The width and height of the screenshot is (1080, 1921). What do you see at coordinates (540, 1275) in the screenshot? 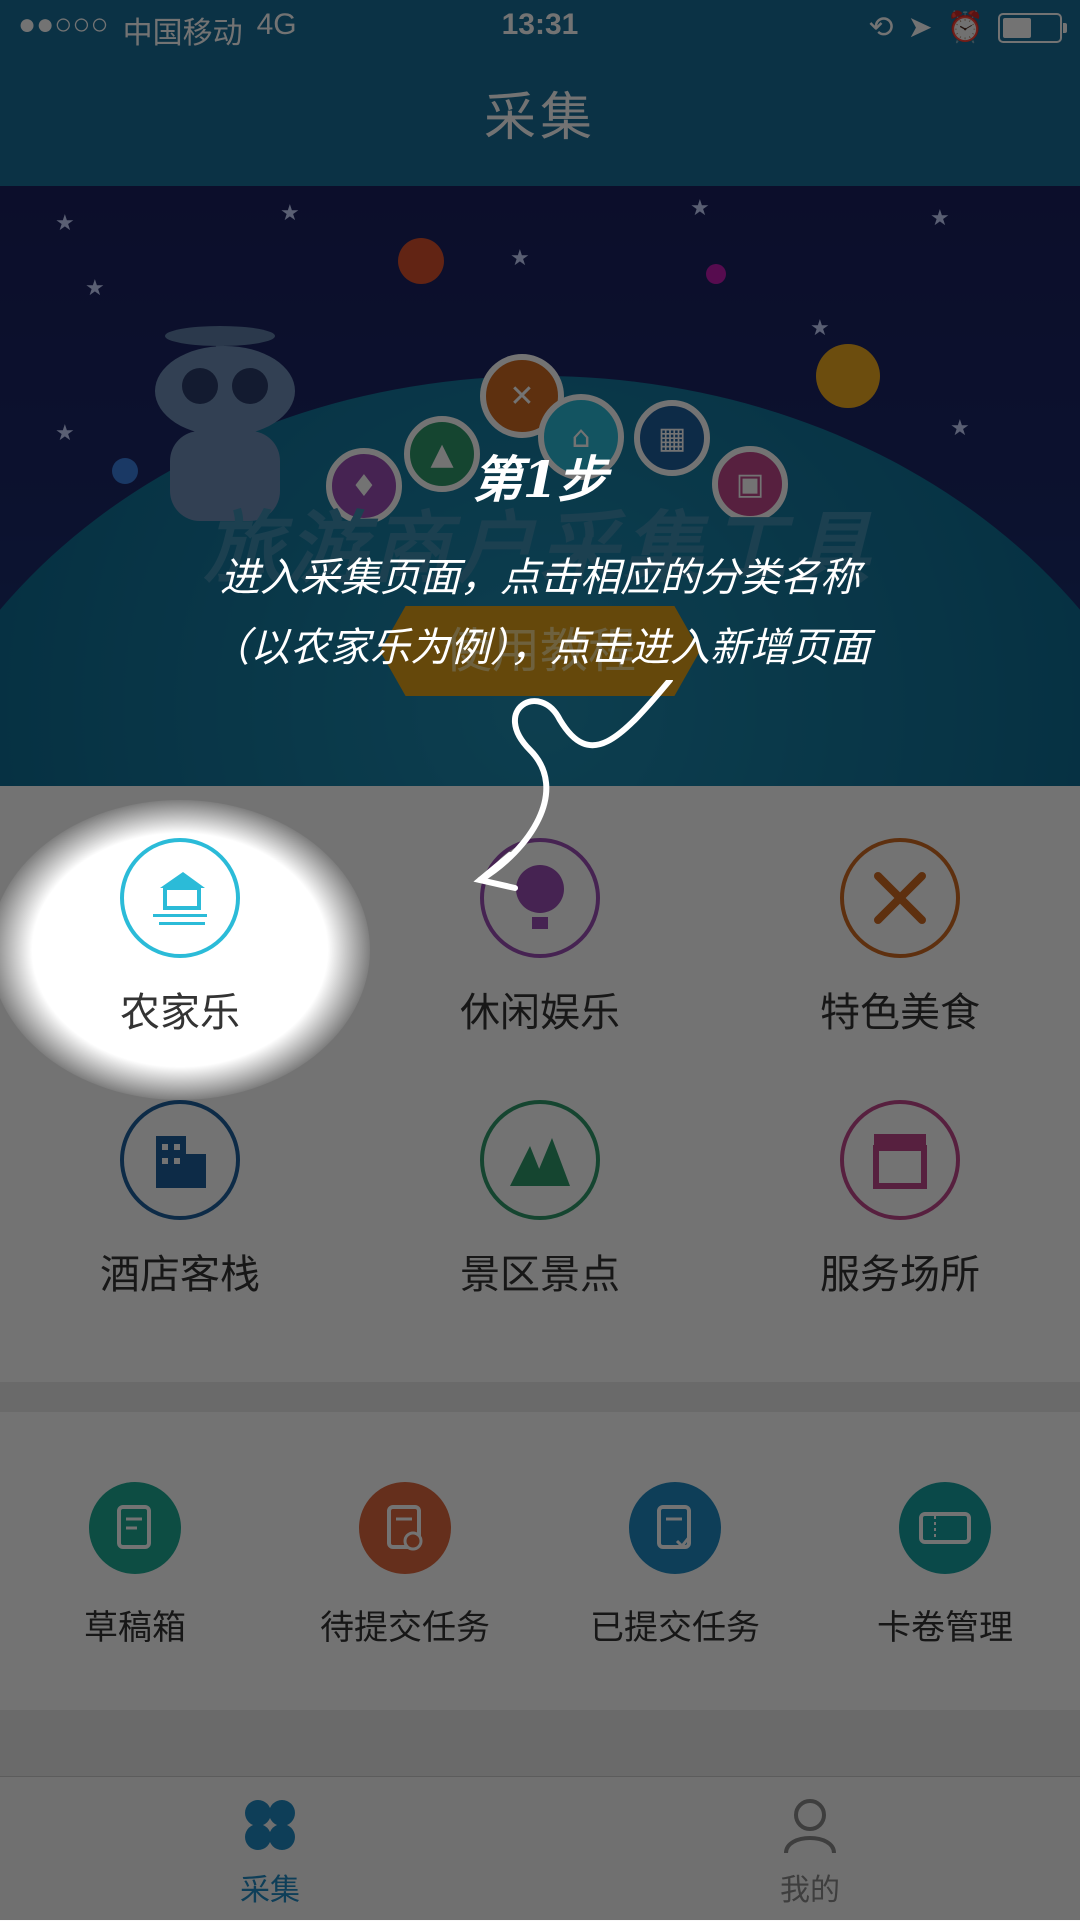
I see `category-label: 景区景点` at bounding box center [540, 1275].